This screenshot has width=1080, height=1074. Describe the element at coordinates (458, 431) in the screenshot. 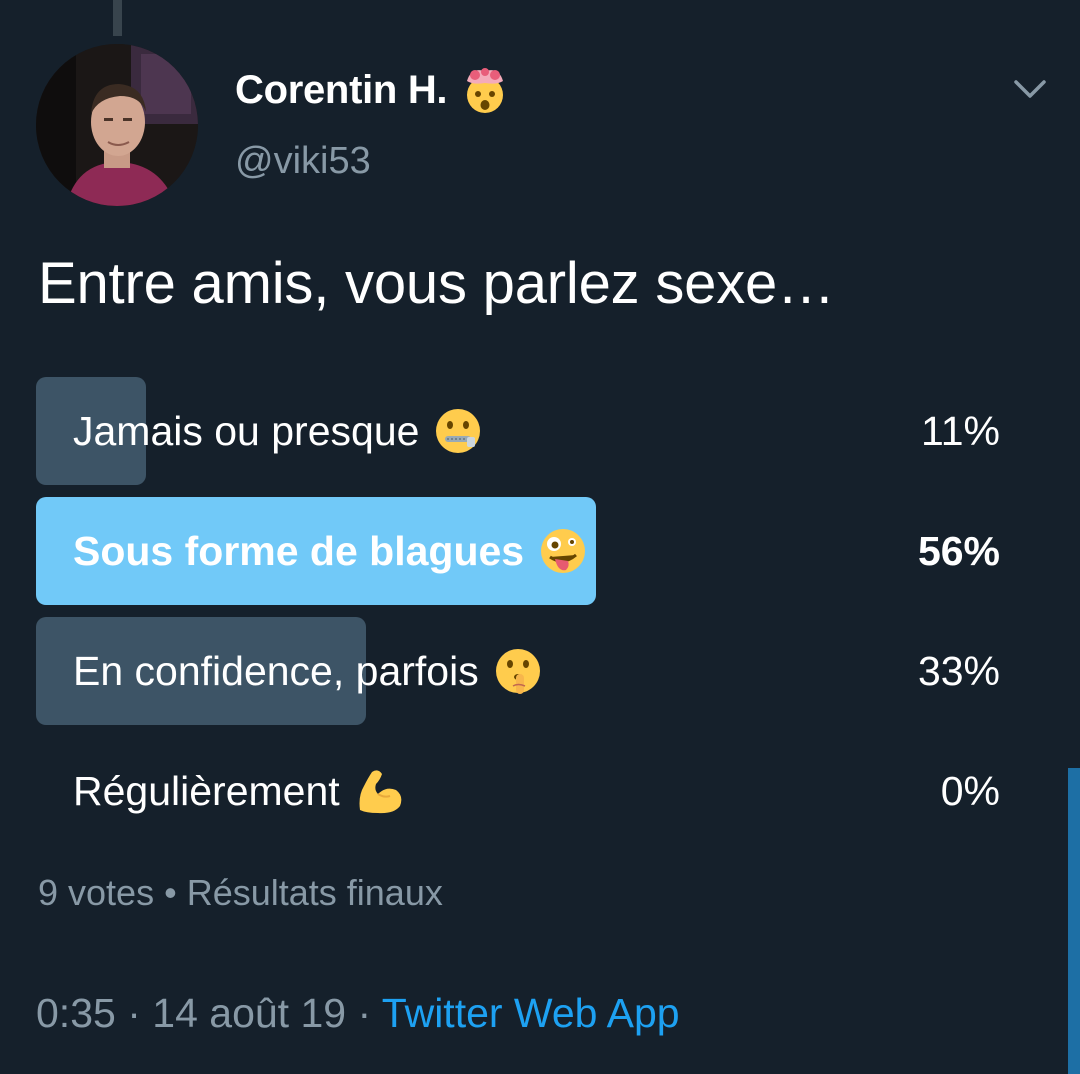

I see `zipper-mouth-face-emoji` at that location.